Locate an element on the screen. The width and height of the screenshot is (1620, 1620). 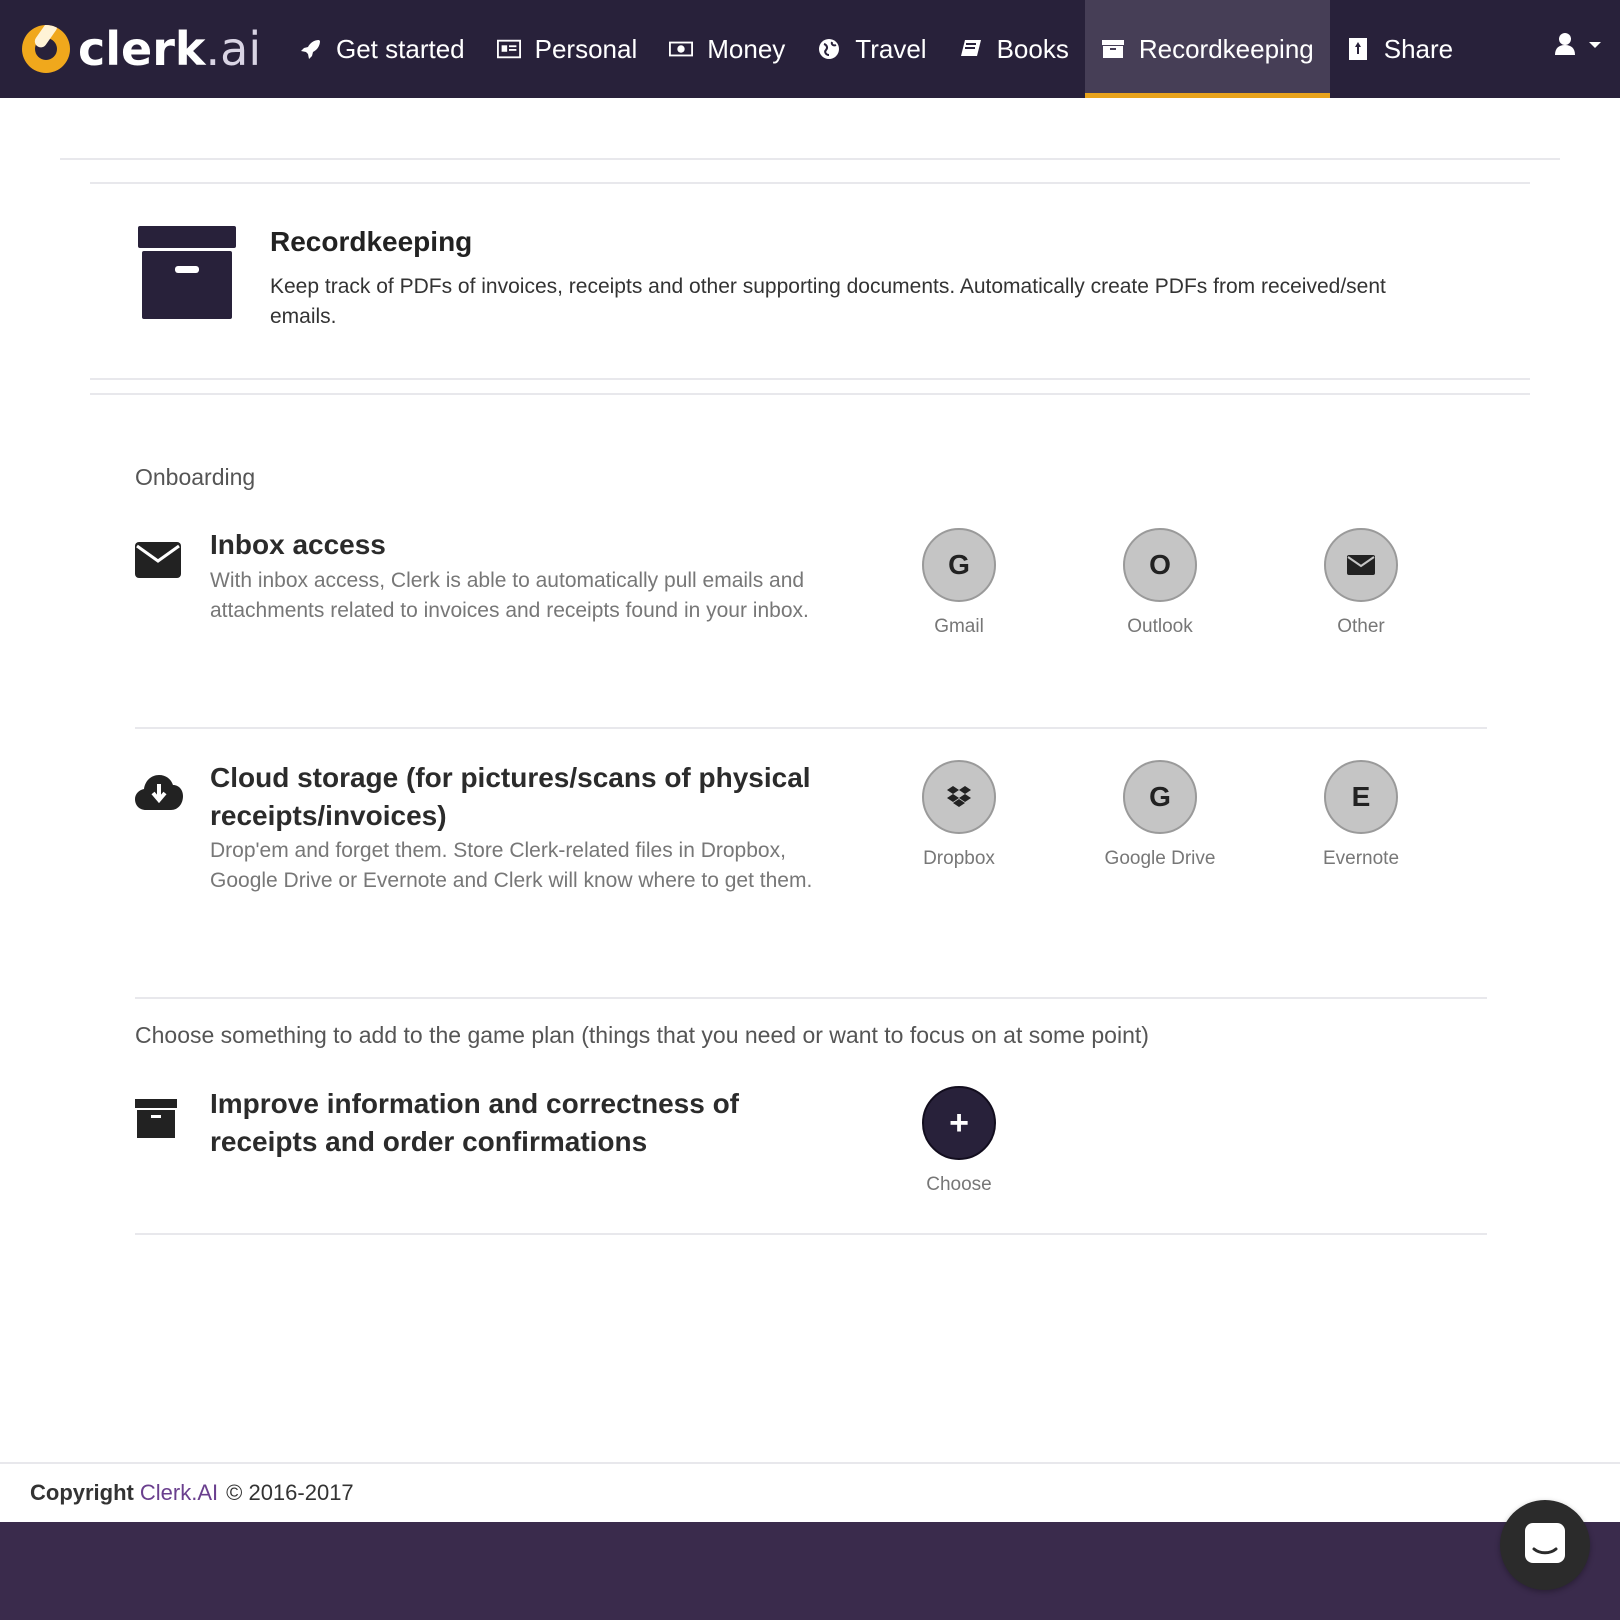
nav-label: Share is located at coordinates (1418, 48).